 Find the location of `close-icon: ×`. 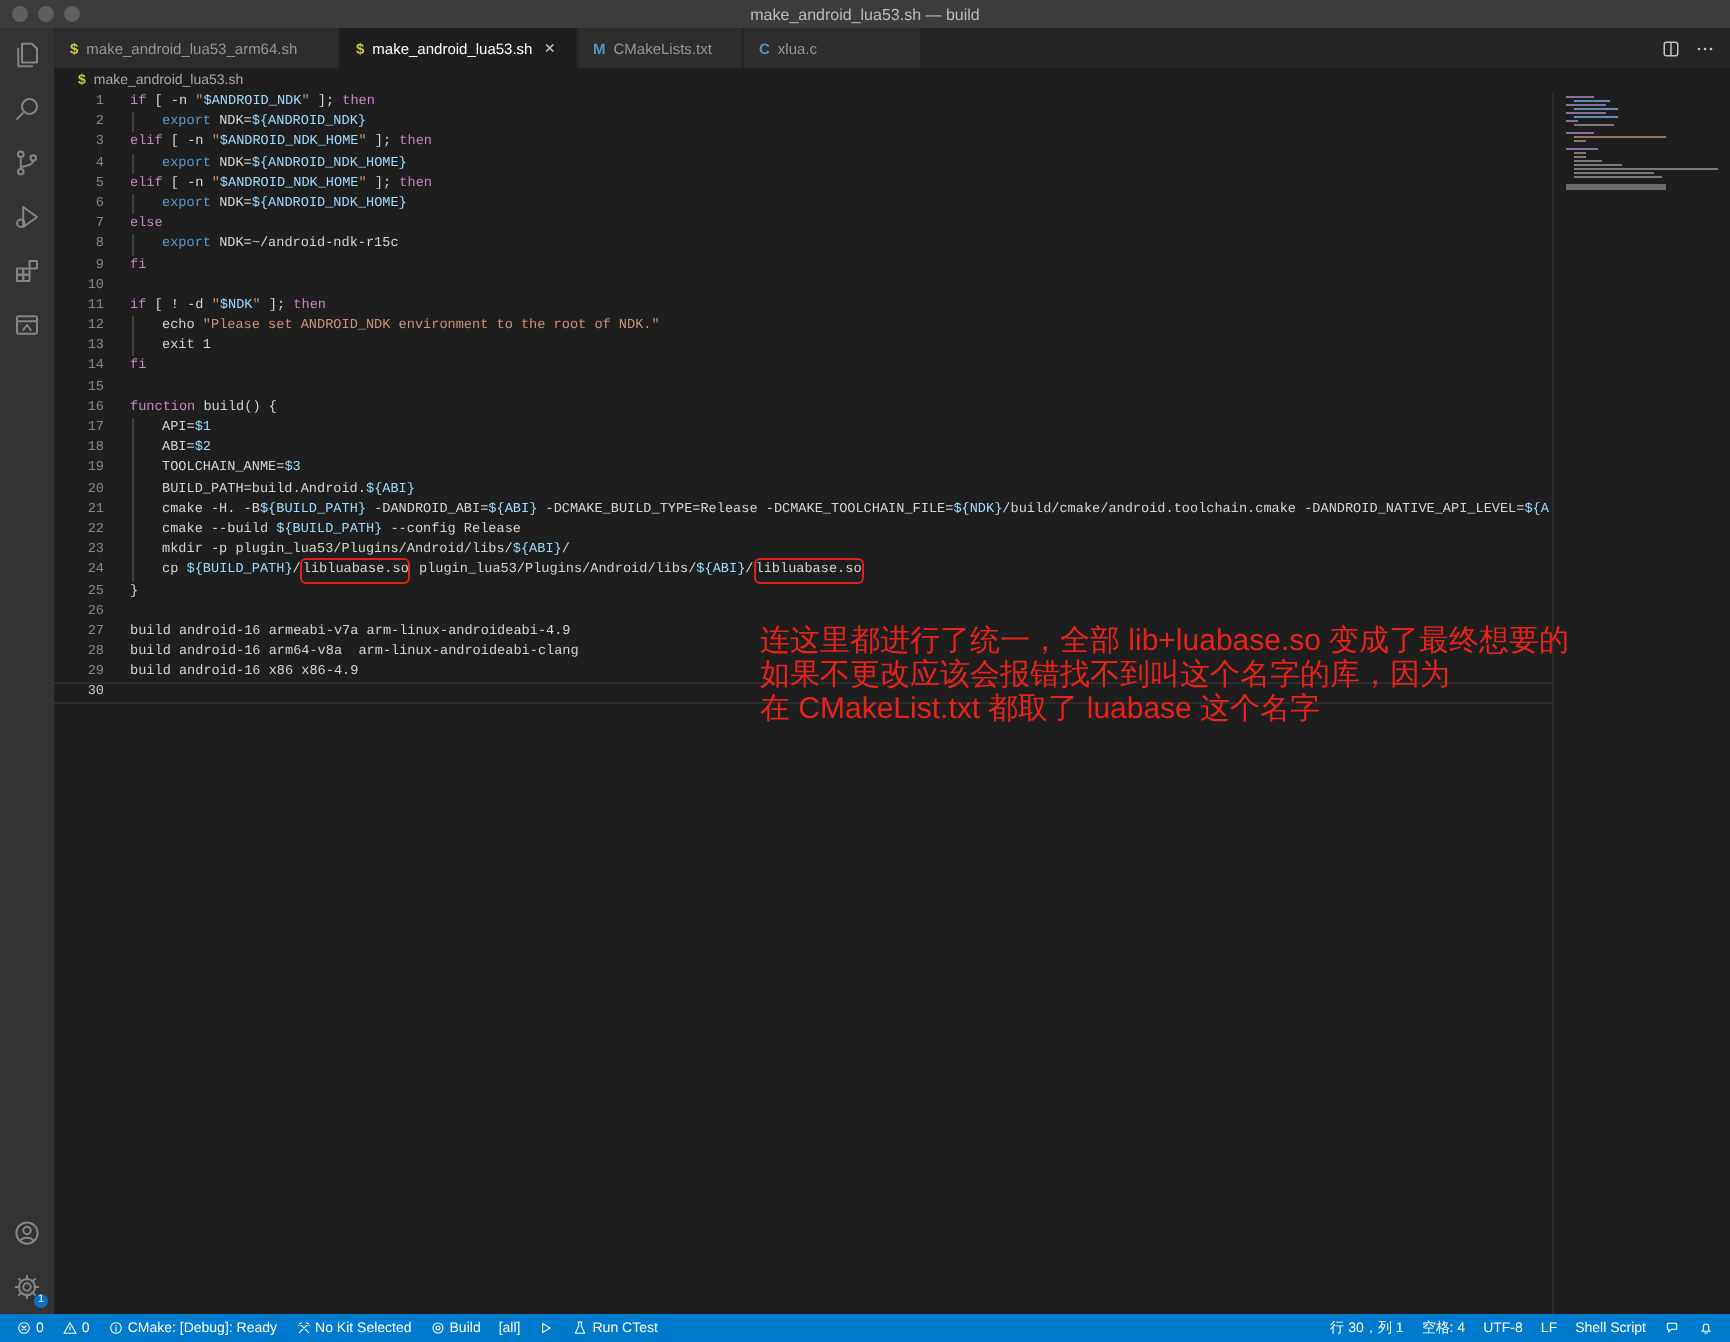

close-icon: × is located at coordinates (549, 48).